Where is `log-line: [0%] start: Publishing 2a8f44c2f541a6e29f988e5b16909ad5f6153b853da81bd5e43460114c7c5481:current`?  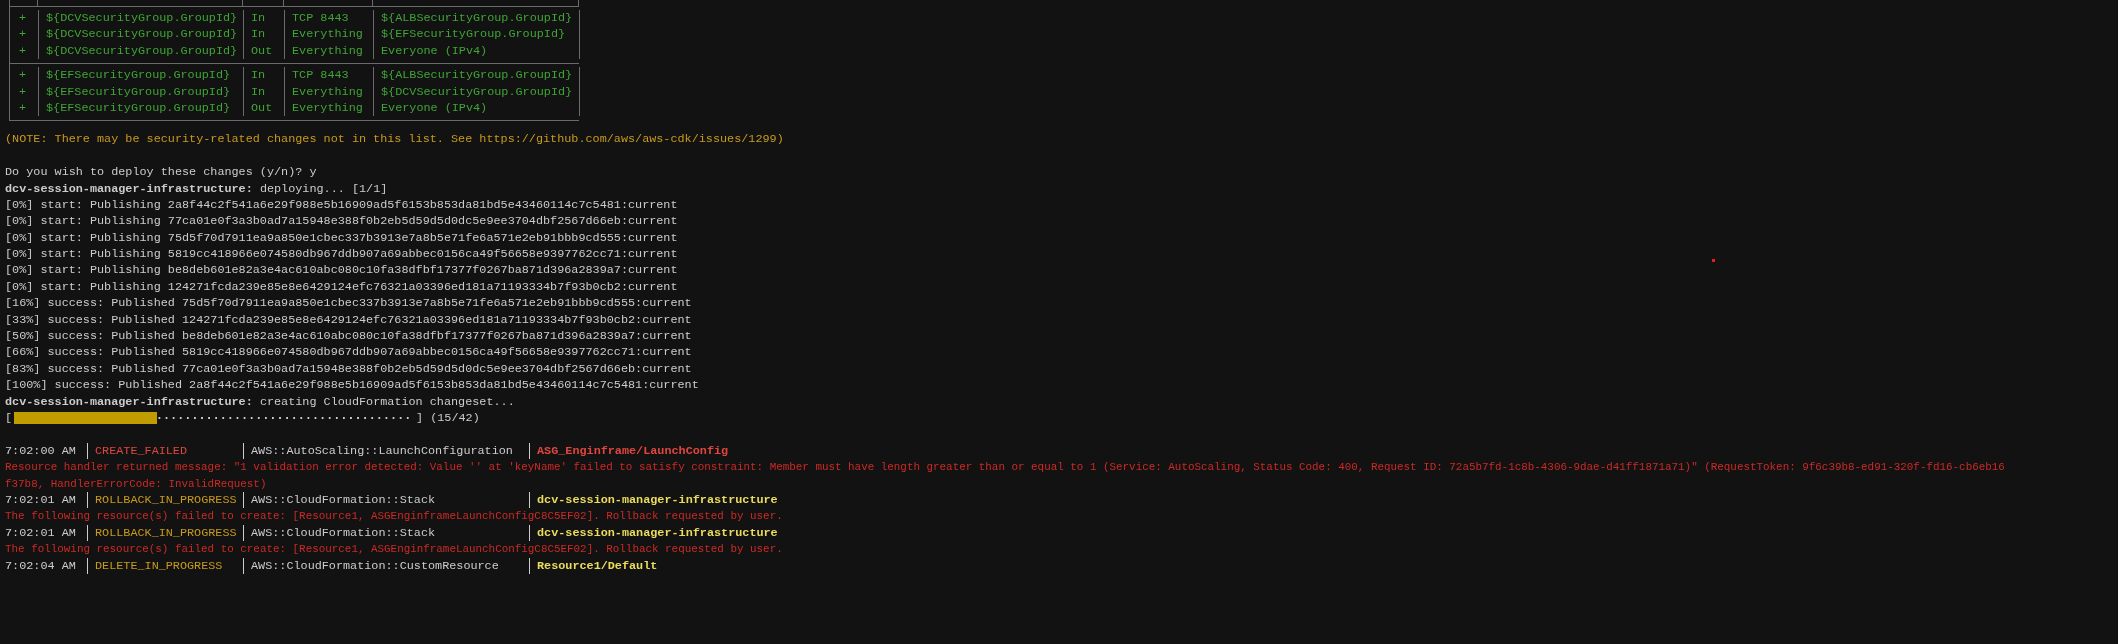 log-line: [0%] start: Publishing 2a8f44c2f541a6e29f988e5b16909ad5f6153b853da81bd5e43460114c7c5481:current is located at coordinates (341, 205).